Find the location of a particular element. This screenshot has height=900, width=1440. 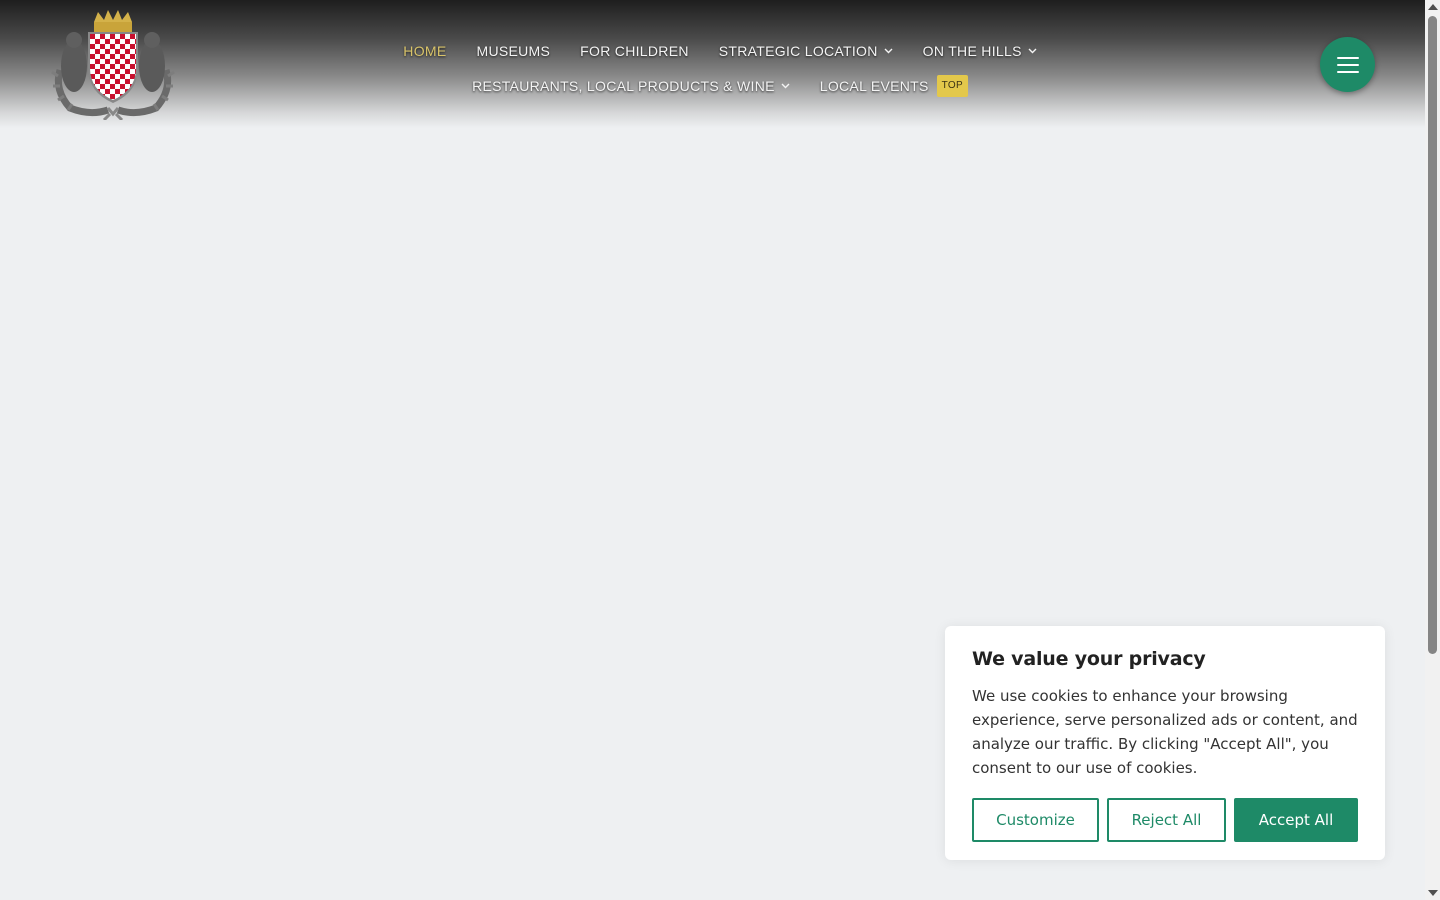

cookie-button-row: Customize Reject All Accept All is located at coordinates (1165, 820).